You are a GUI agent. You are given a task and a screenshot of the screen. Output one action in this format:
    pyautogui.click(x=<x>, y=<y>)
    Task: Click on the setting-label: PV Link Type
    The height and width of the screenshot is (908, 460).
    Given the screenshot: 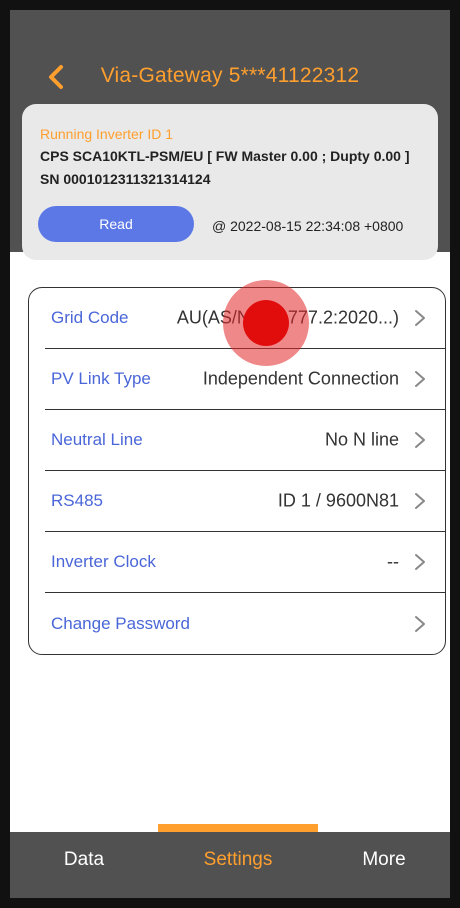 What is the action you would take?
    pyautogui.click(x=101, y=378)
    